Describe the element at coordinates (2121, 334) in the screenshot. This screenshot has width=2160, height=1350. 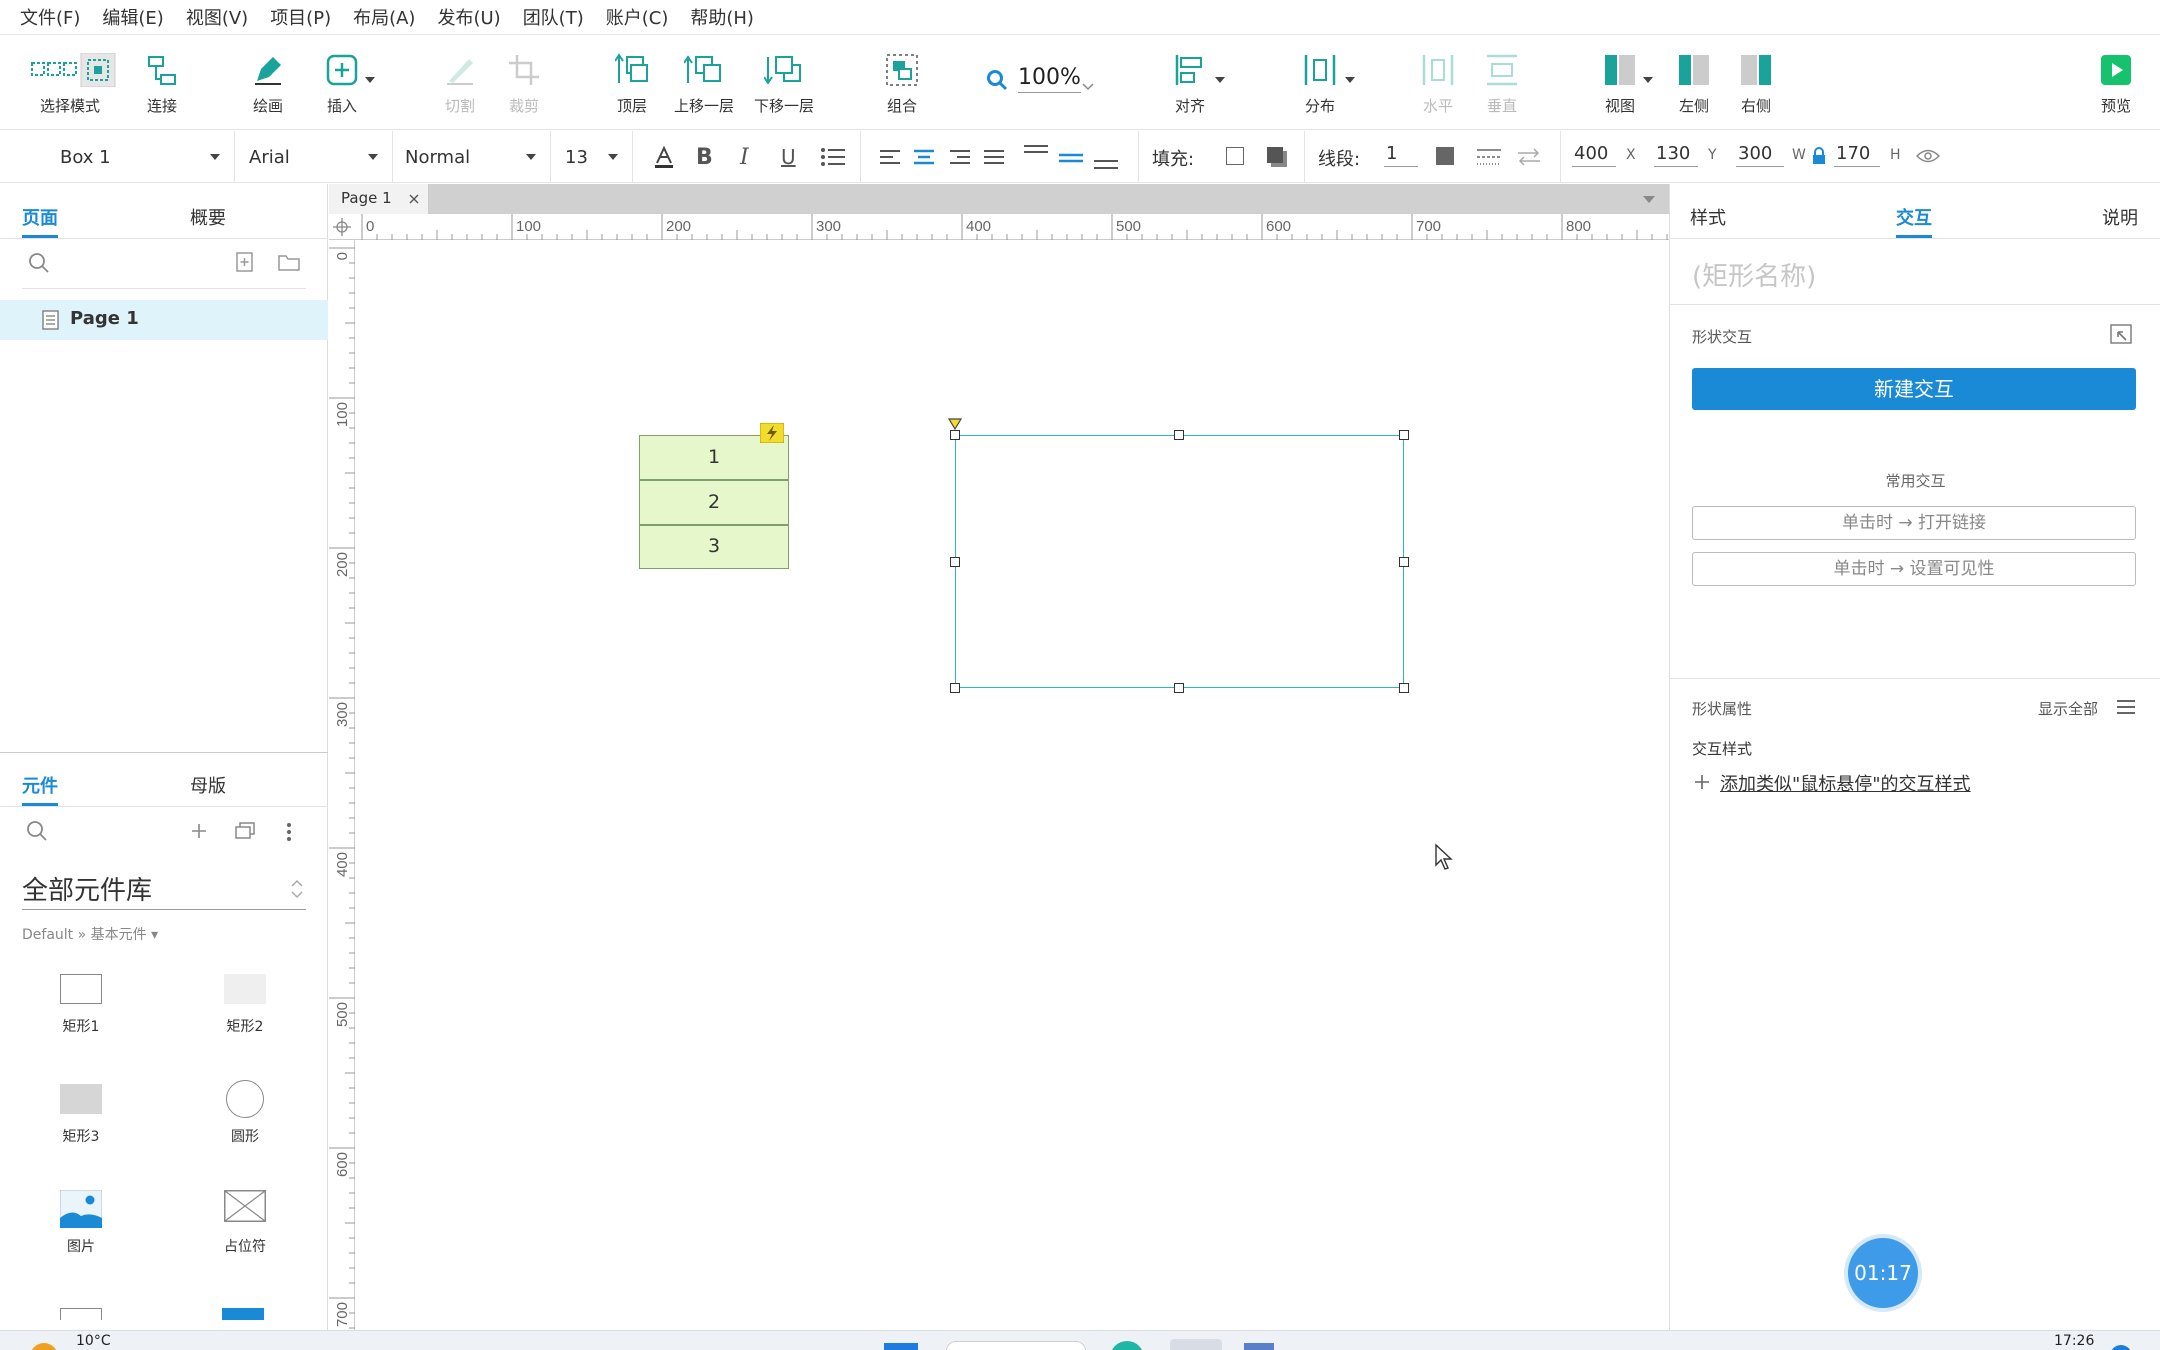
I see `interaction-editor-icon` at that location.